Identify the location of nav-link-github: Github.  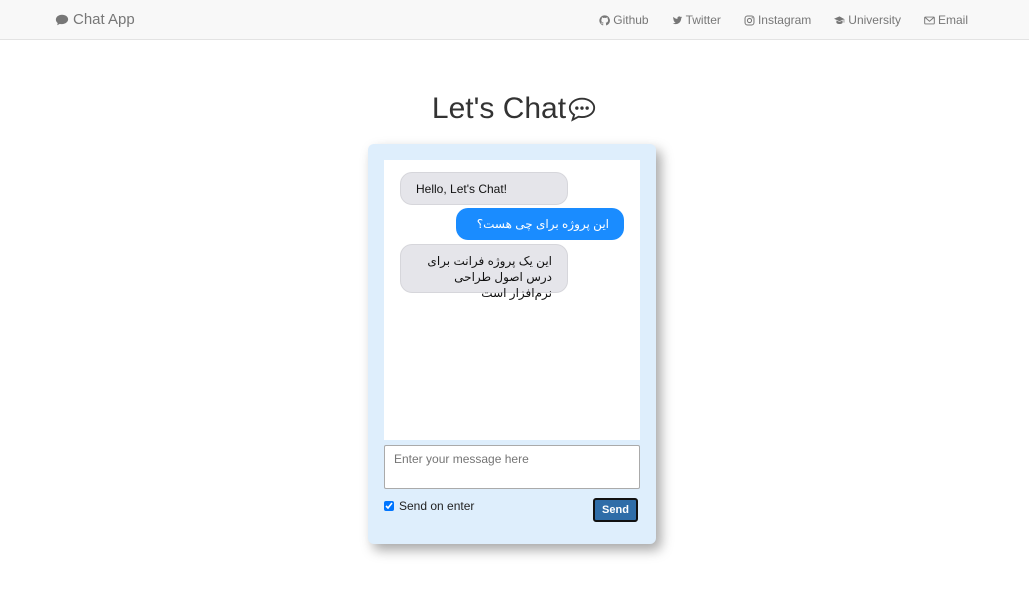
(624, 20).